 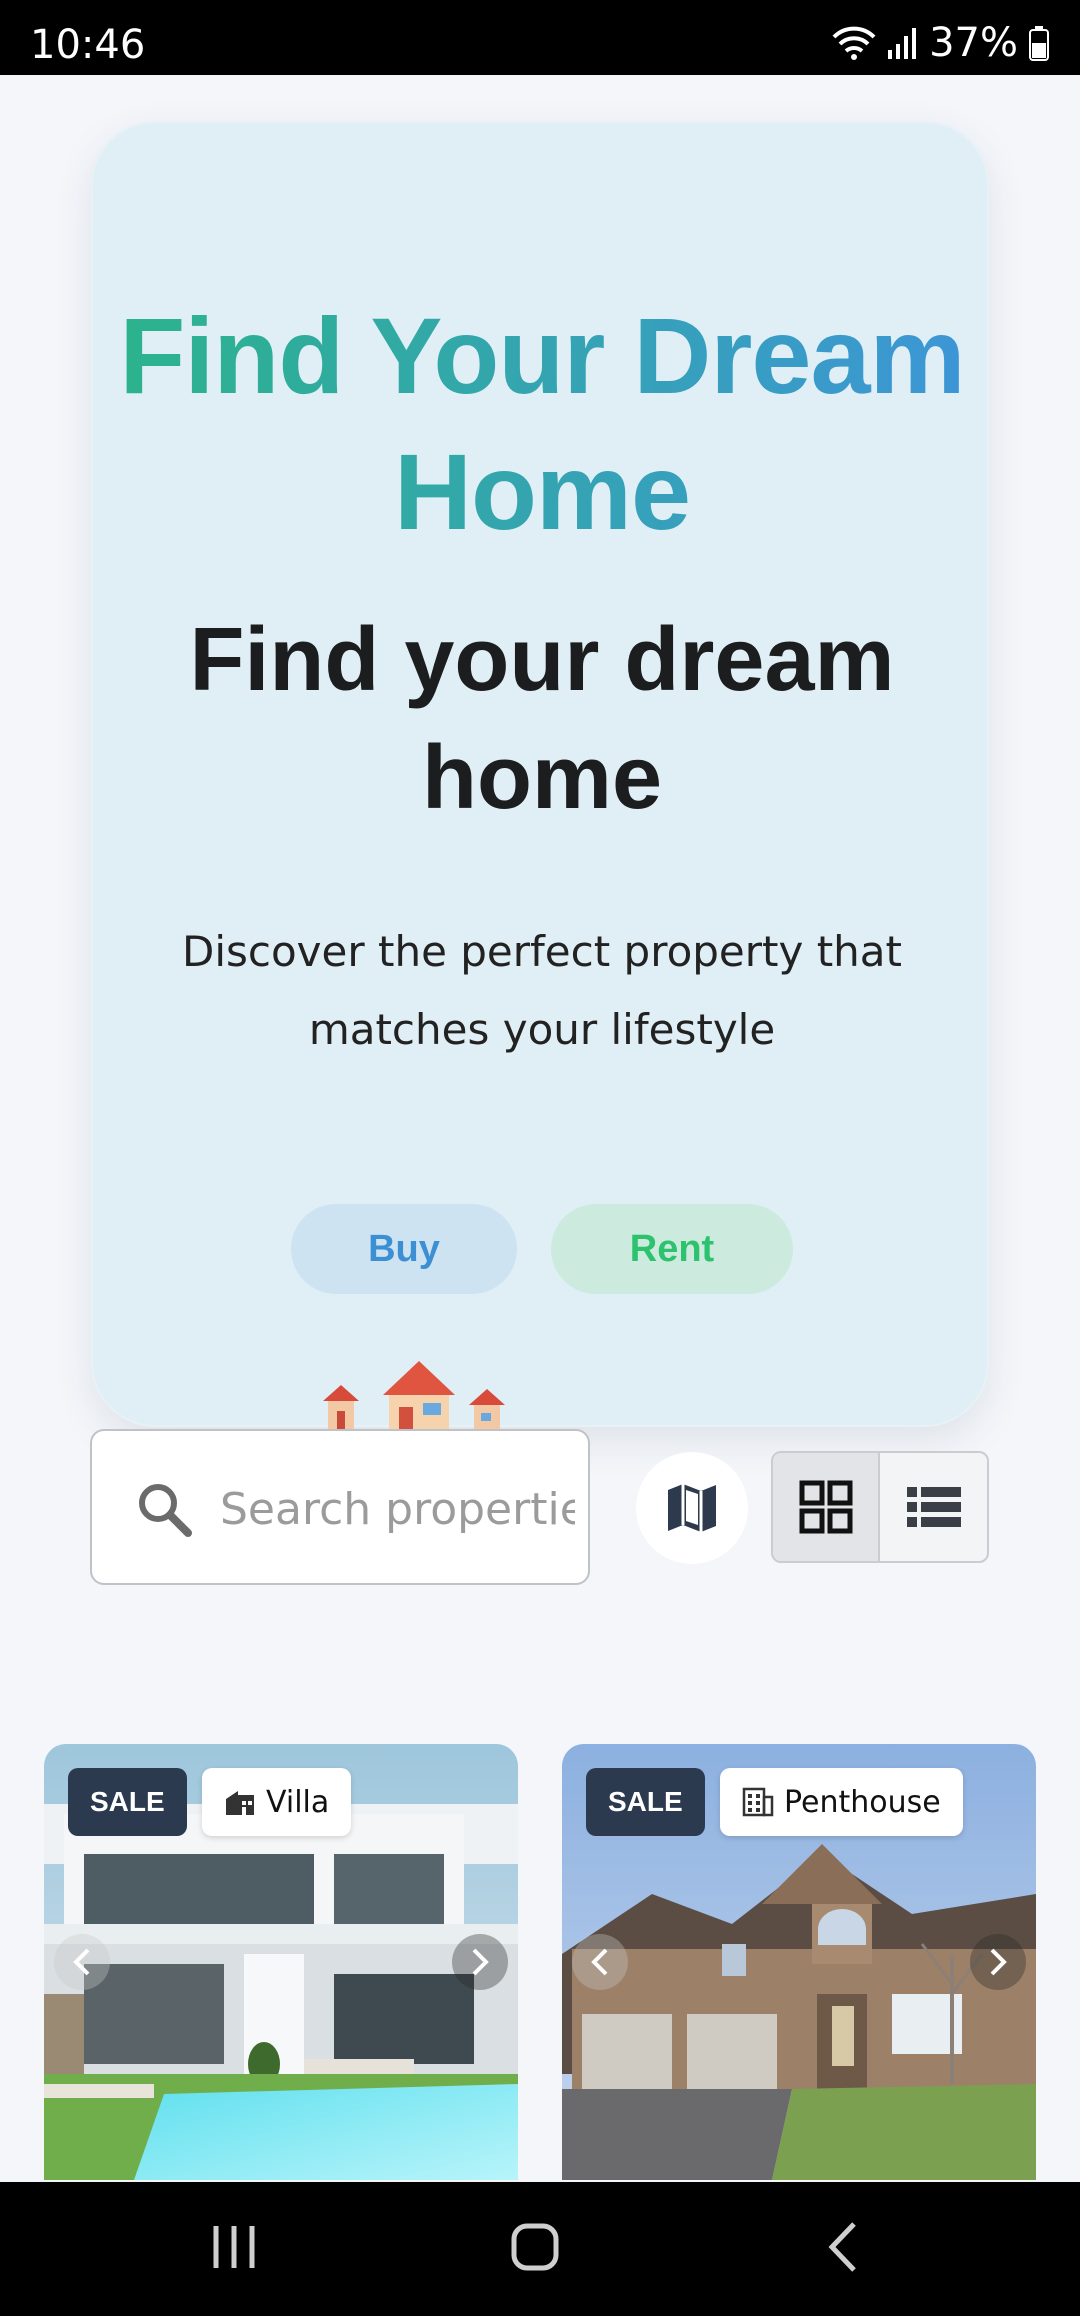 I want to click on houses-illustration, so click(x=414, y=1395).